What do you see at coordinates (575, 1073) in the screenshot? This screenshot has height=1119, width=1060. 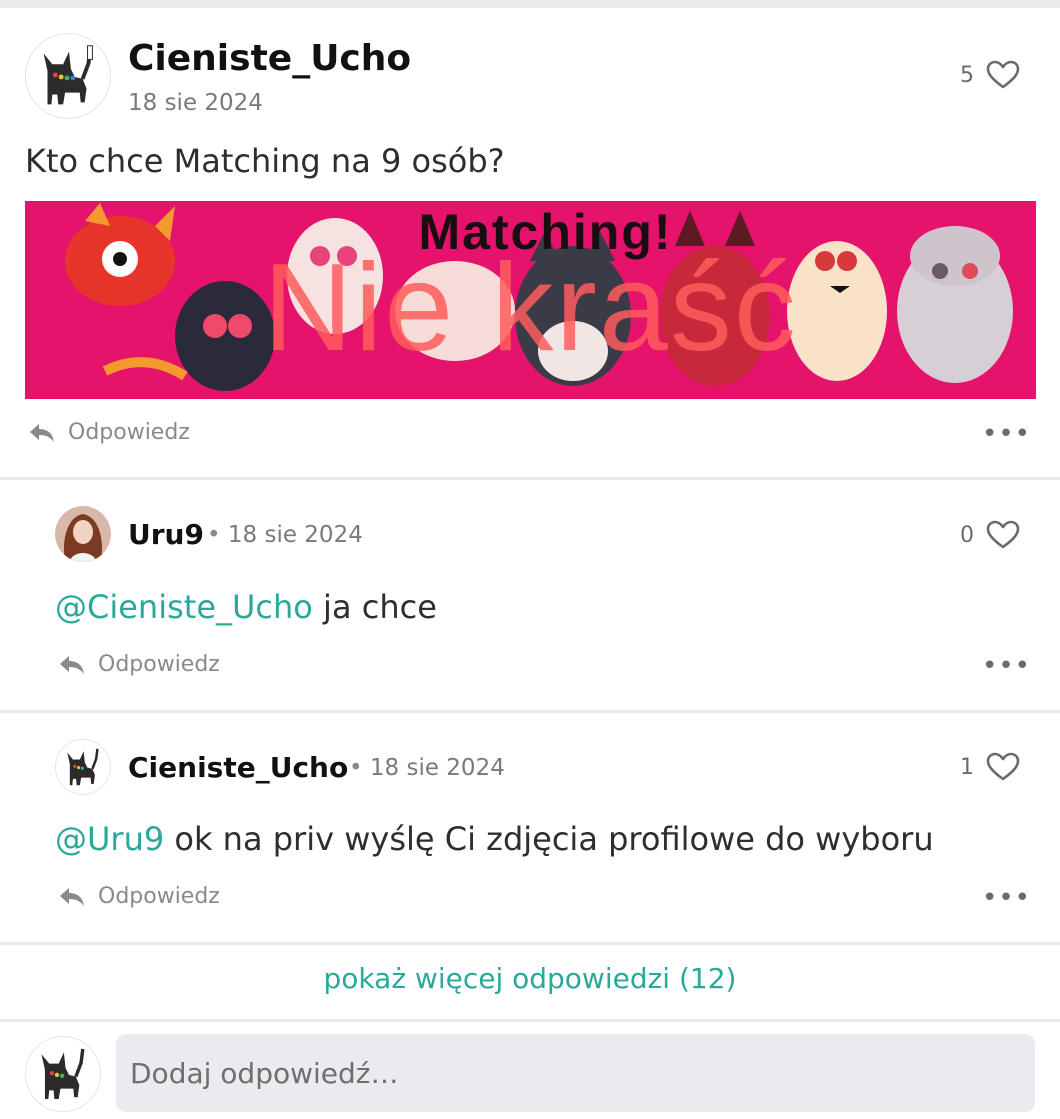 I see `reply-input` at bounding box center [575, 1073].